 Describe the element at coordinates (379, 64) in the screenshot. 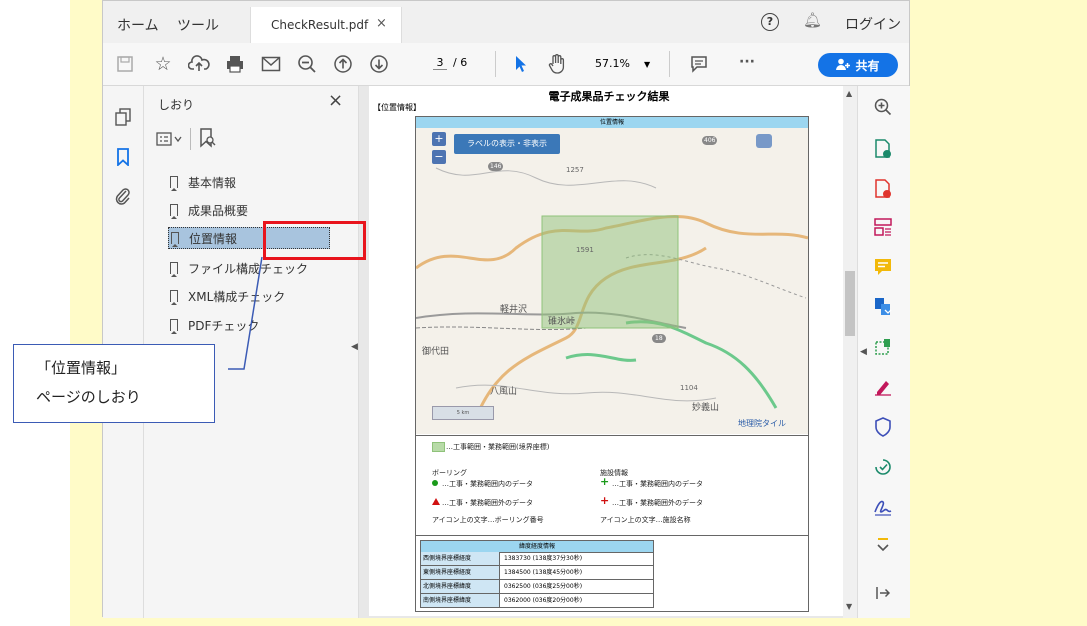

I see `page-down-icon` at that location.